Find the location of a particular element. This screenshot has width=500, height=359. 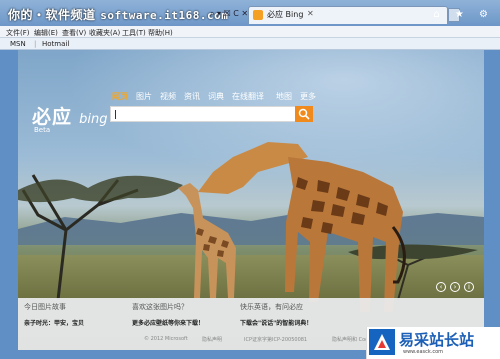

menu-bar: 文件(F) 编辑(E) 查看(V) 收藏夹(A) 工具(T) 帮助(H) is located at coordinates (250, 32).